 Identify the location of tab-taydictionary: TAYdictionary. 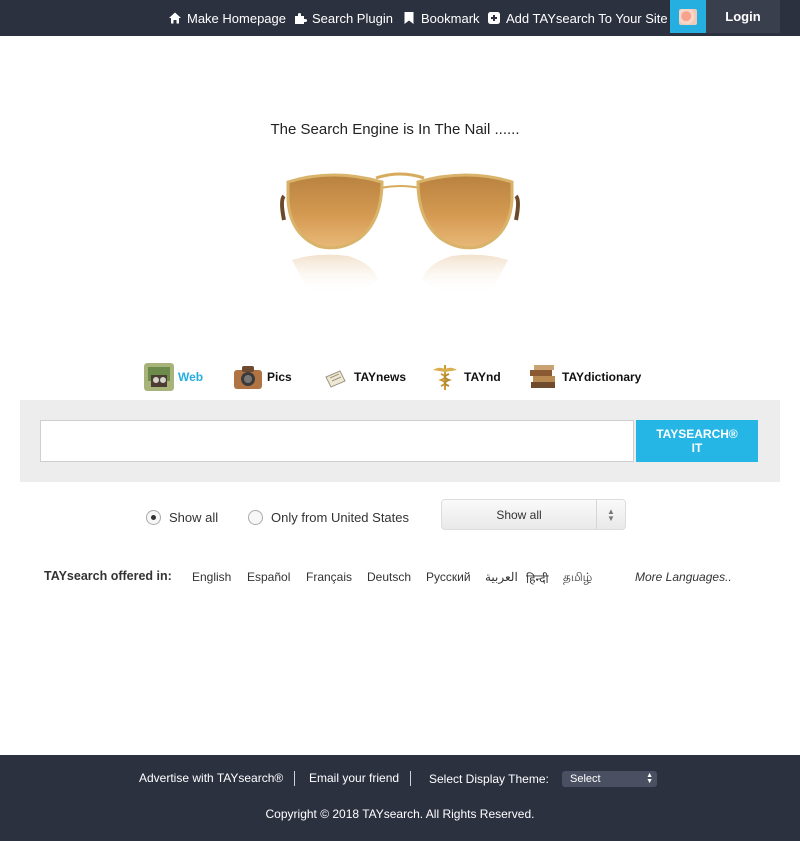
(584, 377).